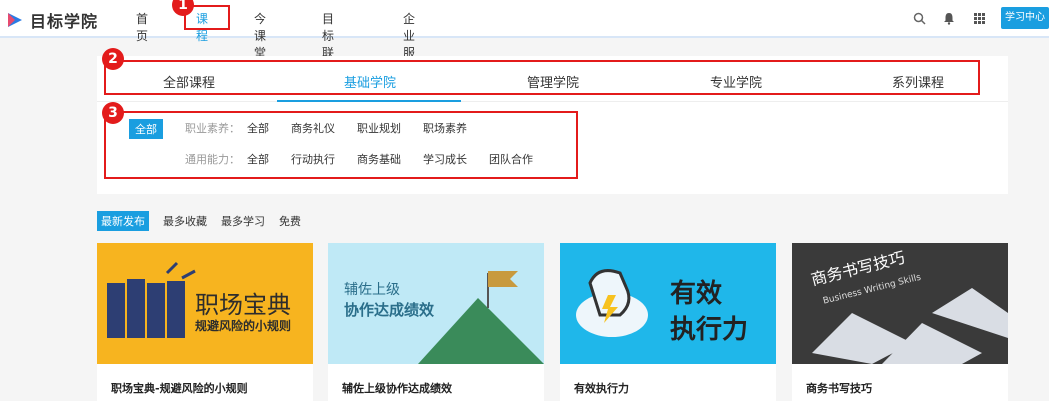  Describe the element at coordinates (243, 326) in the screenshot. I see `thumbnail-subtitle: 规避风险的小规则` at that location.